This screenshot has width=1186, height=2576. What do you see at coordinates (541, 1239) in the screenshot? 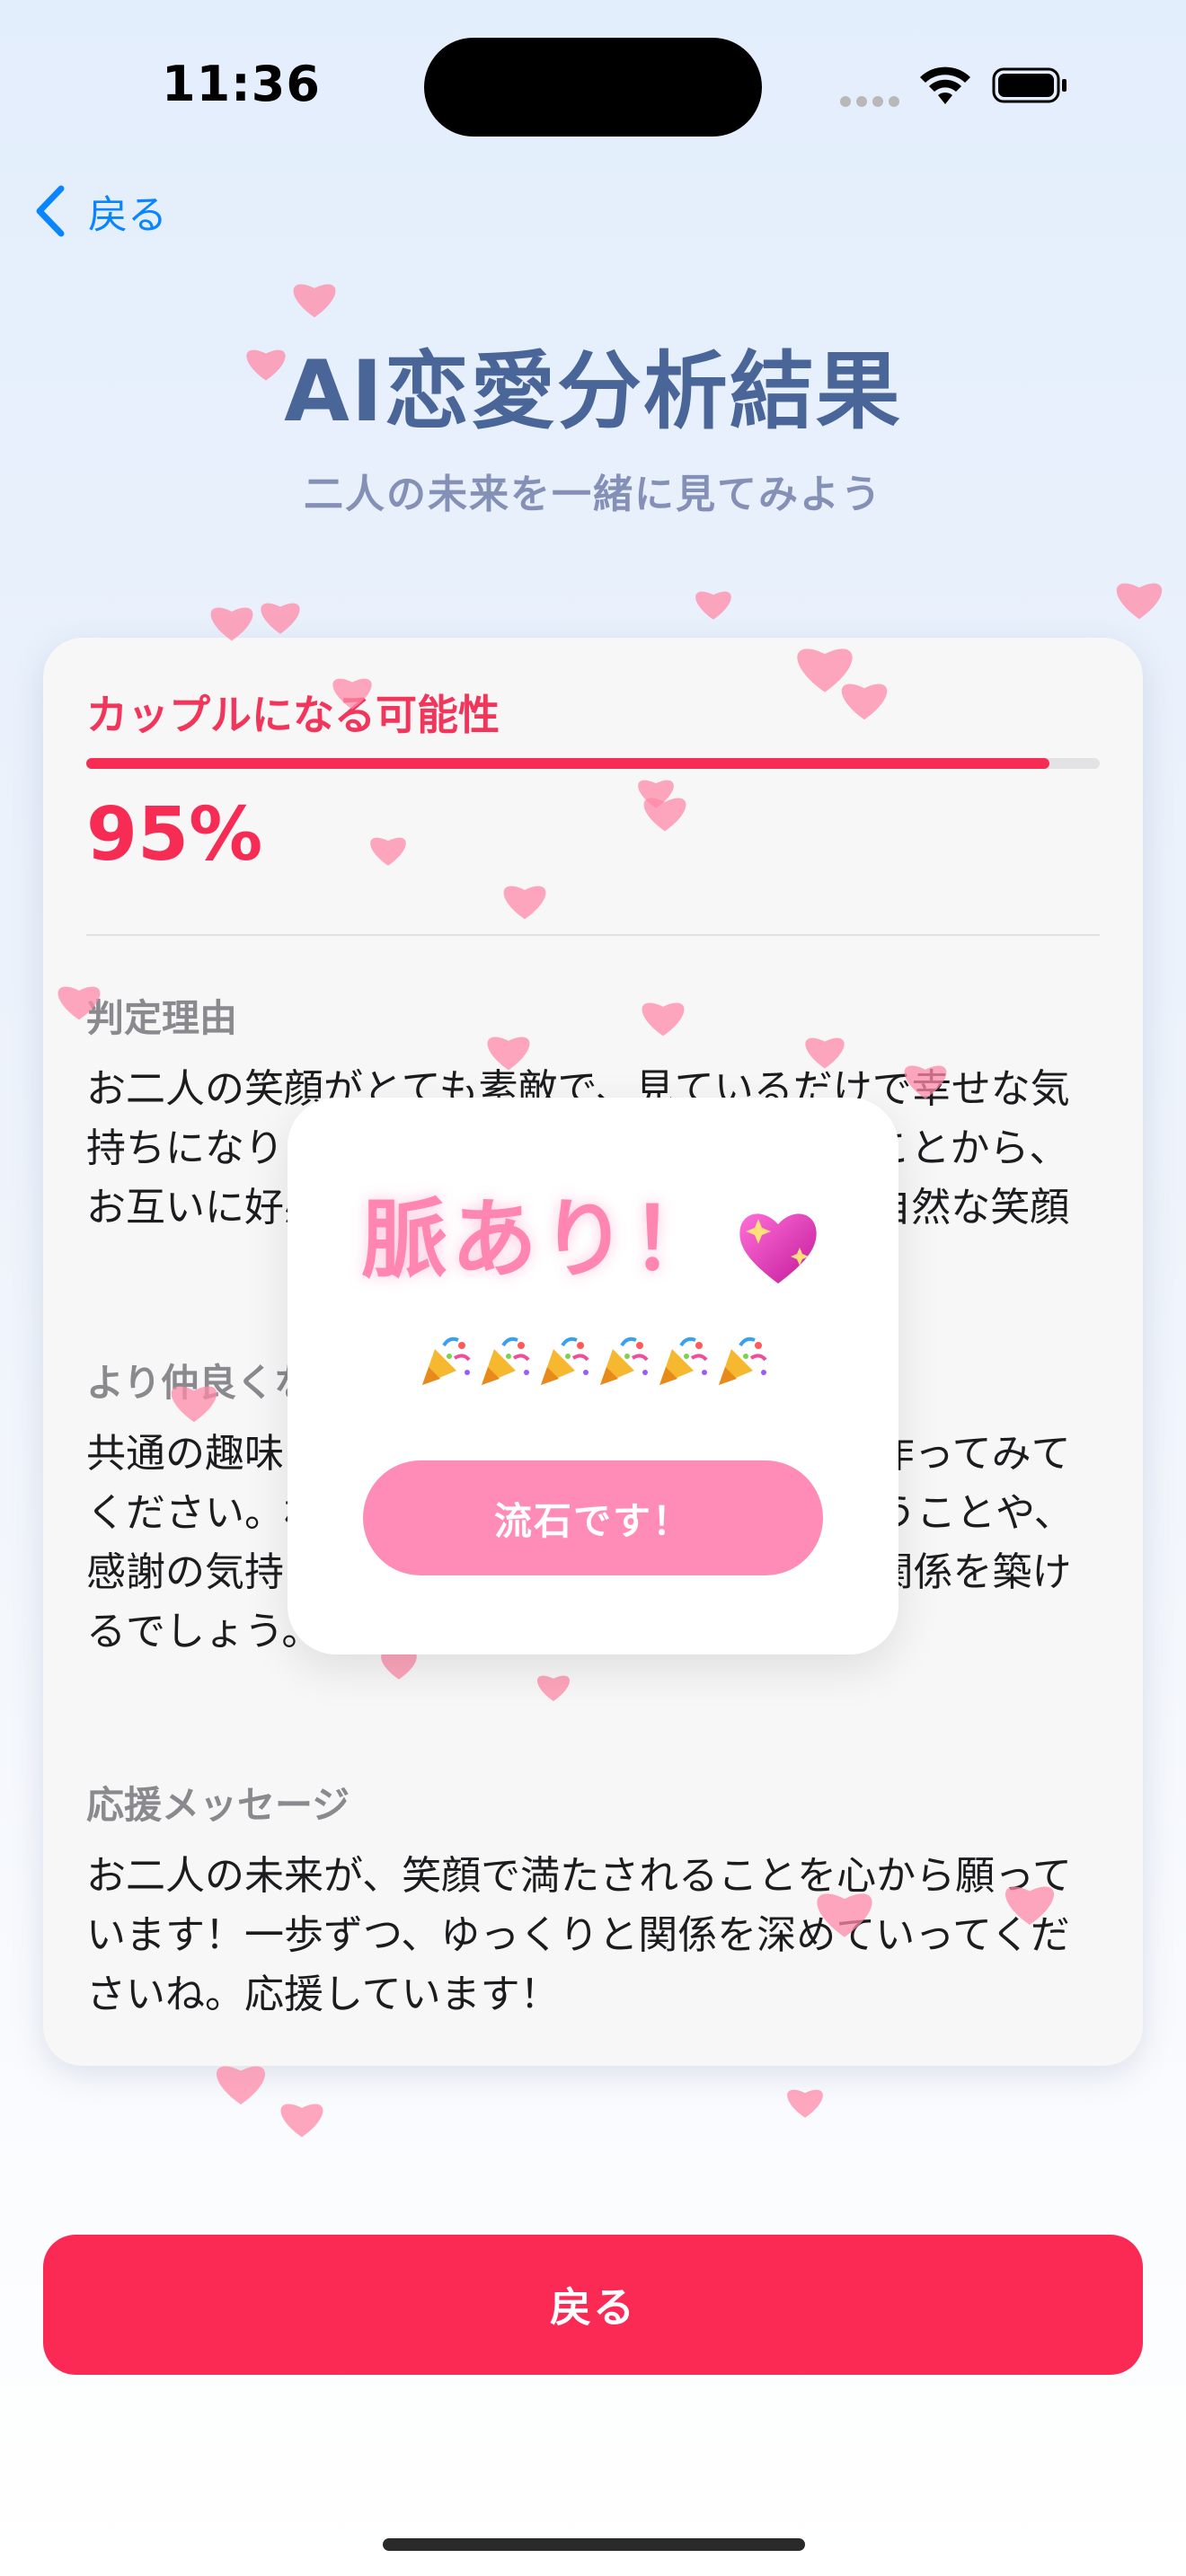
I see `dialog-title-text: 脈あり！` at bounding box center [541, 1239].